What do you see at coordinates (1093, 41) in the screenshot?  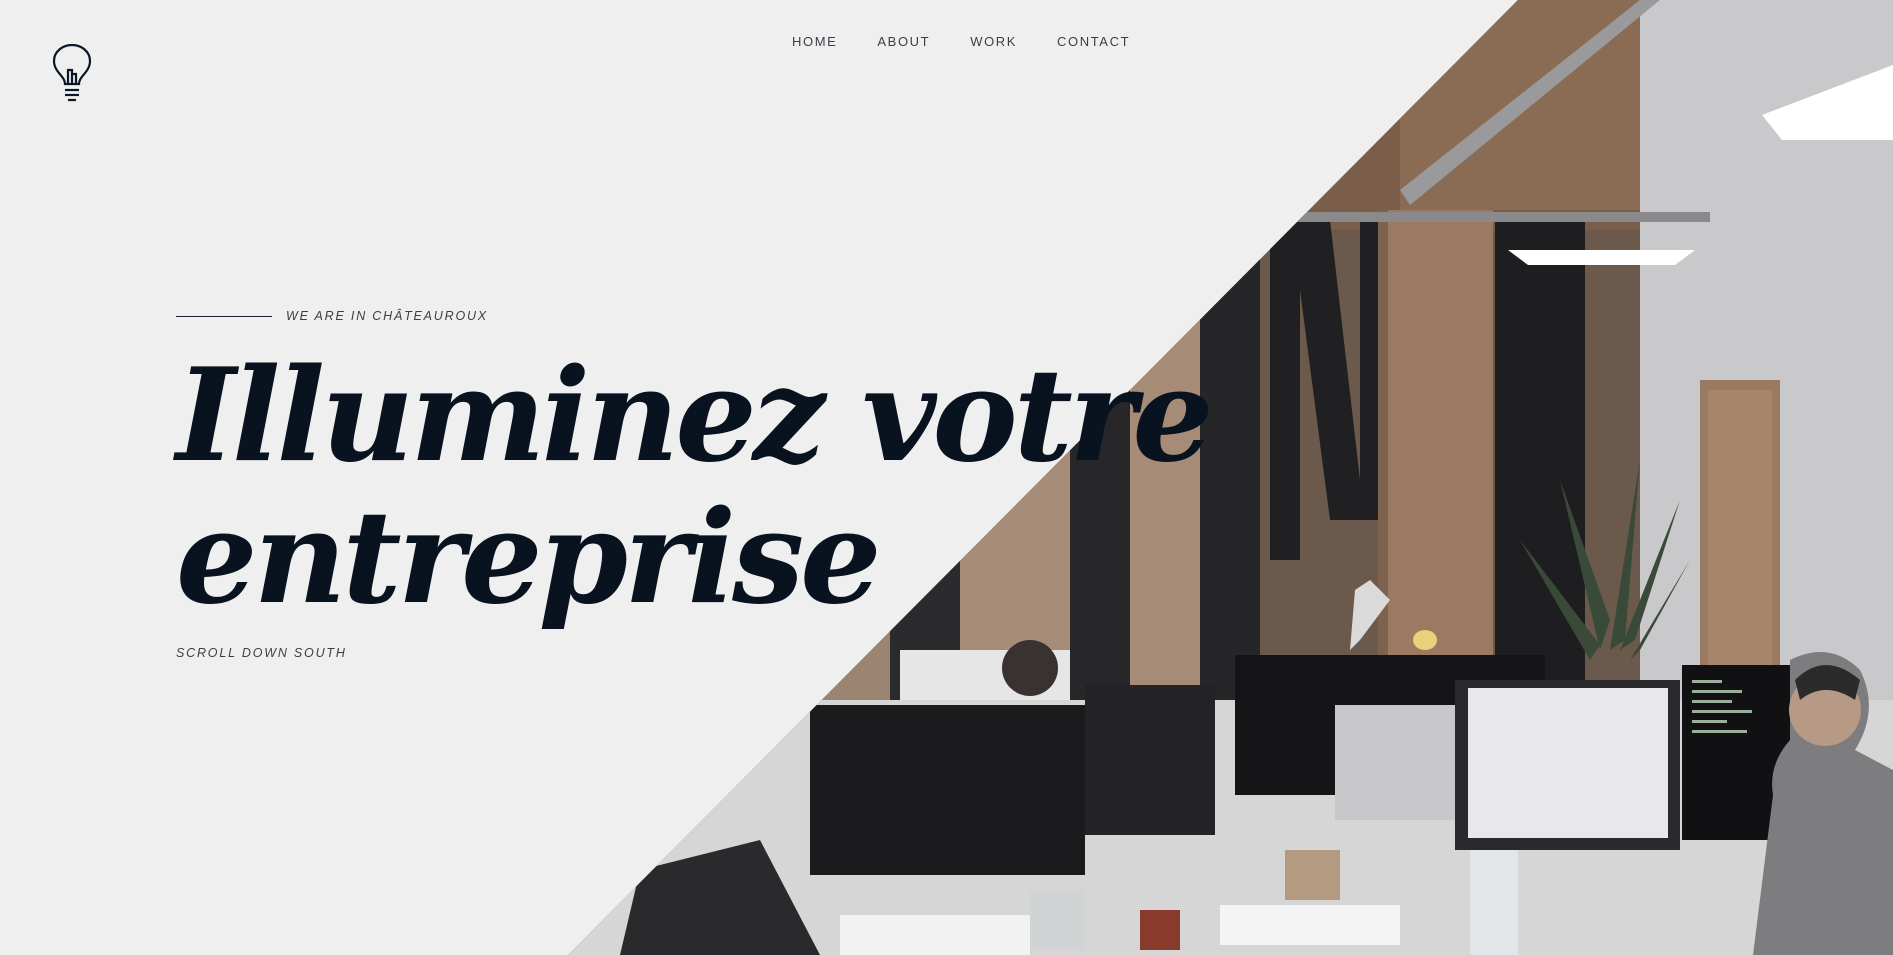 I see `nav-contact: CONTACT` at bounding box center [1093, 41].